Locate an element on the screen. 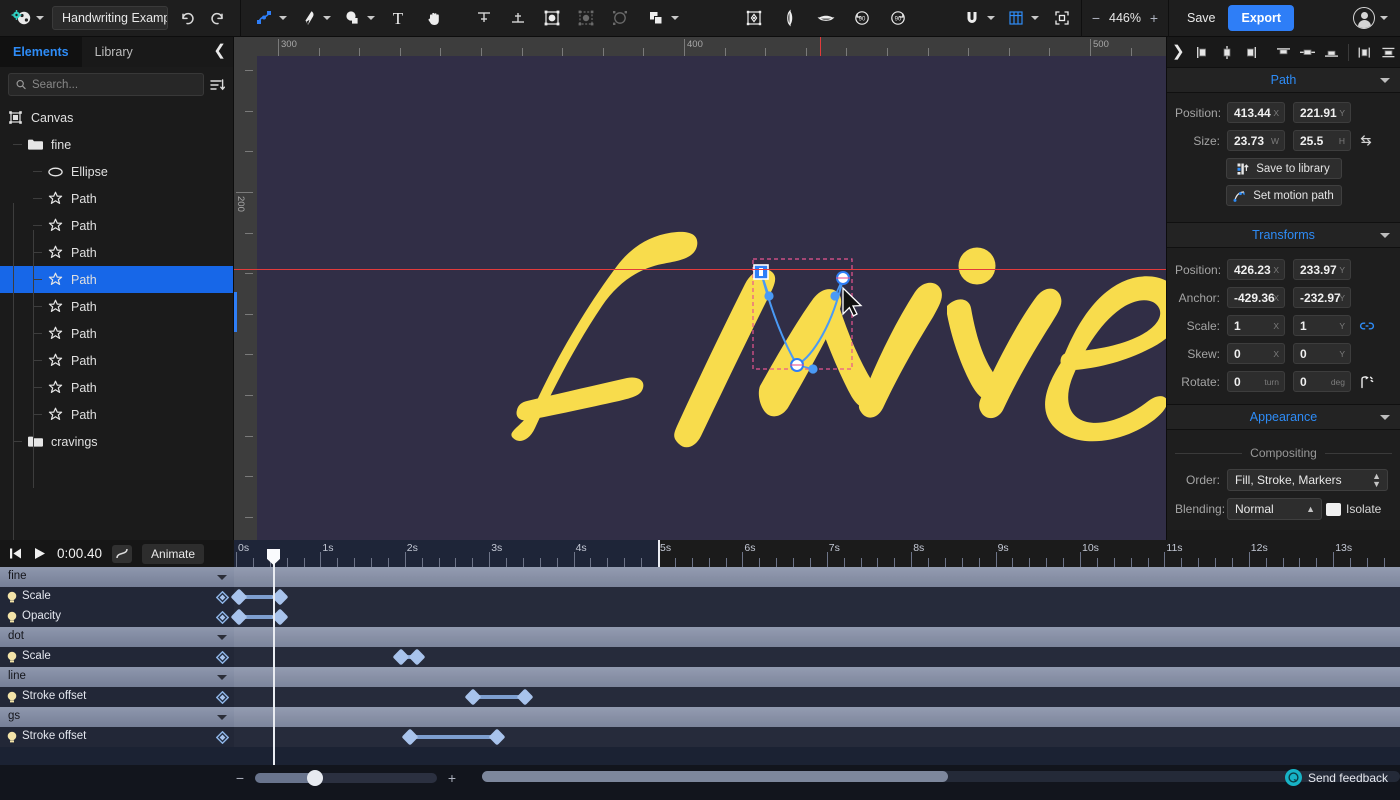 The height and width of the screenshot is (800, 1400). path-size-h-input is located at coordinates (1321, 140).